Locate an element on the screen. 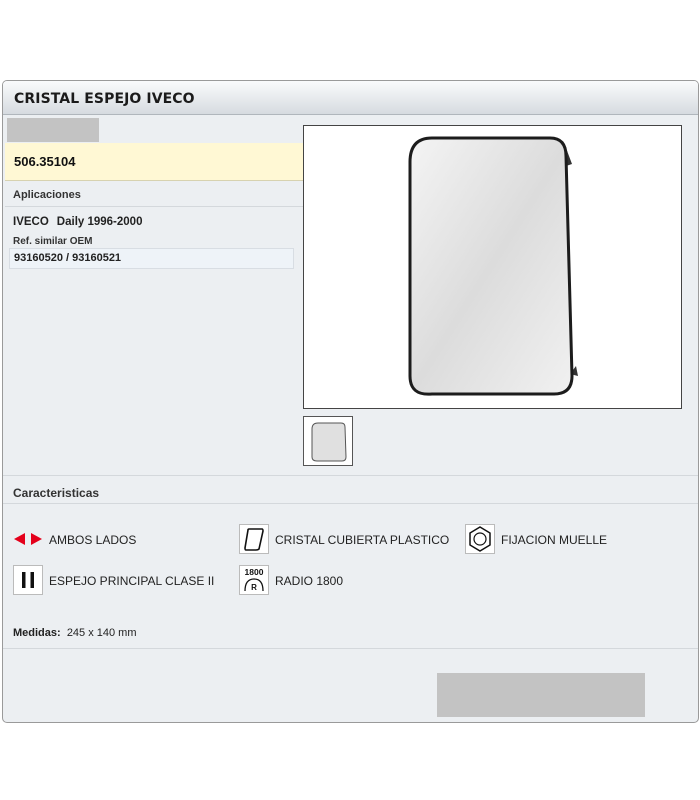  oem-refs: 93160520 / 93160521 is located at coordinates (68, 258).